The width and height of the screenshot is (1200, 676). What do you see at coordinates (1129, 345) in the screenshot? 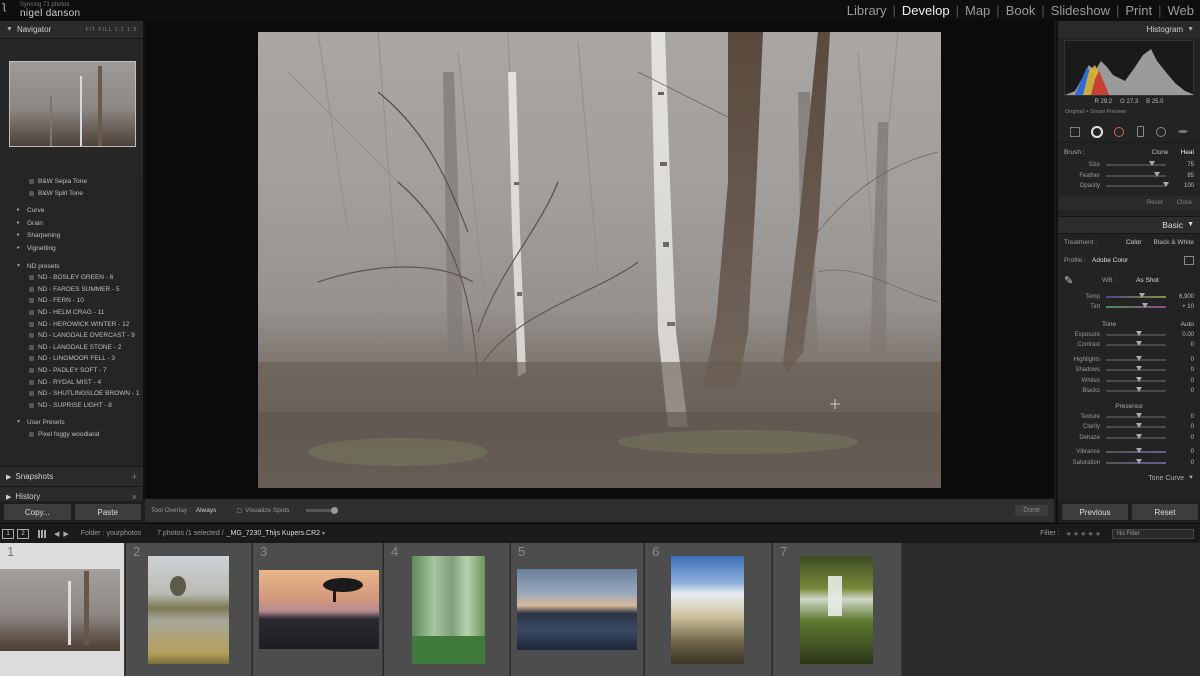
I see `slider-row: Contrast 0` at bounding box center [1129, 345].